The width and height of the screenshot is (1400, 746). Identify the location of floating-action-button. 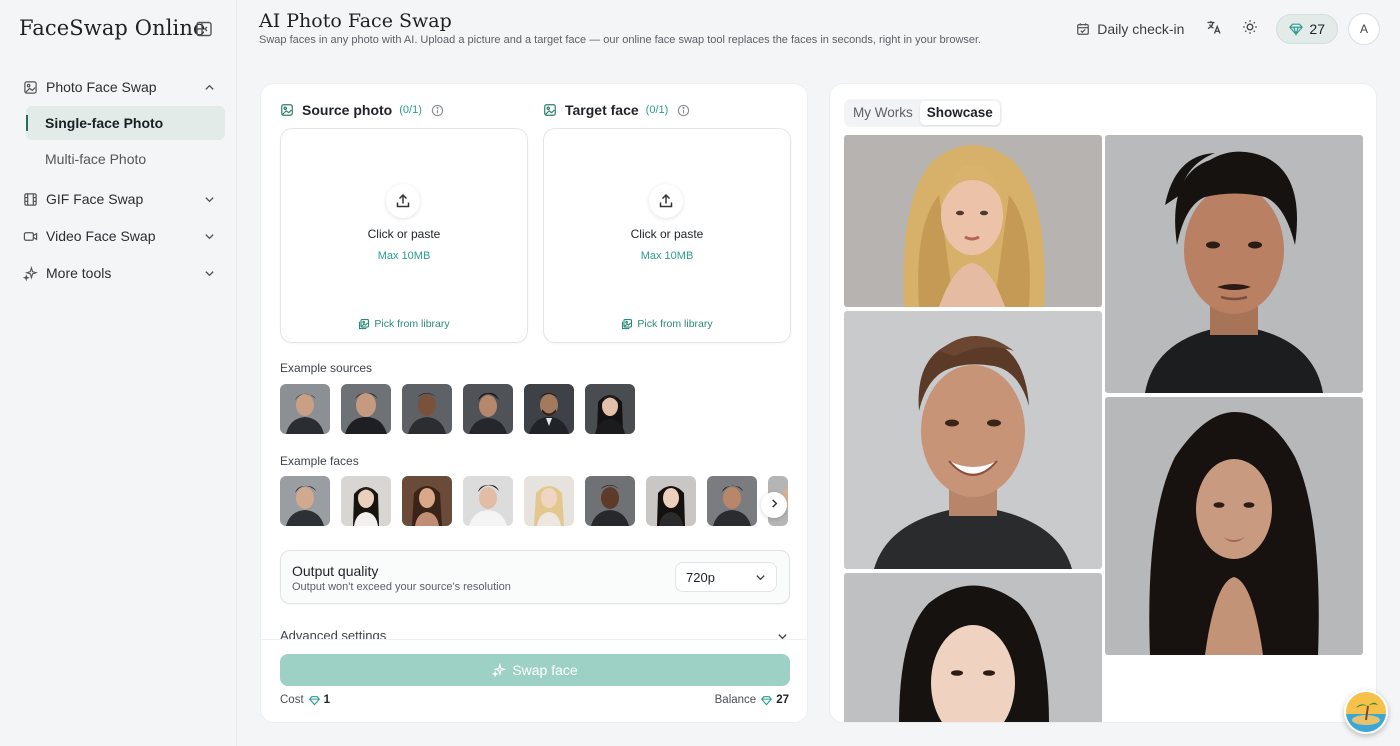
(1366, 712).